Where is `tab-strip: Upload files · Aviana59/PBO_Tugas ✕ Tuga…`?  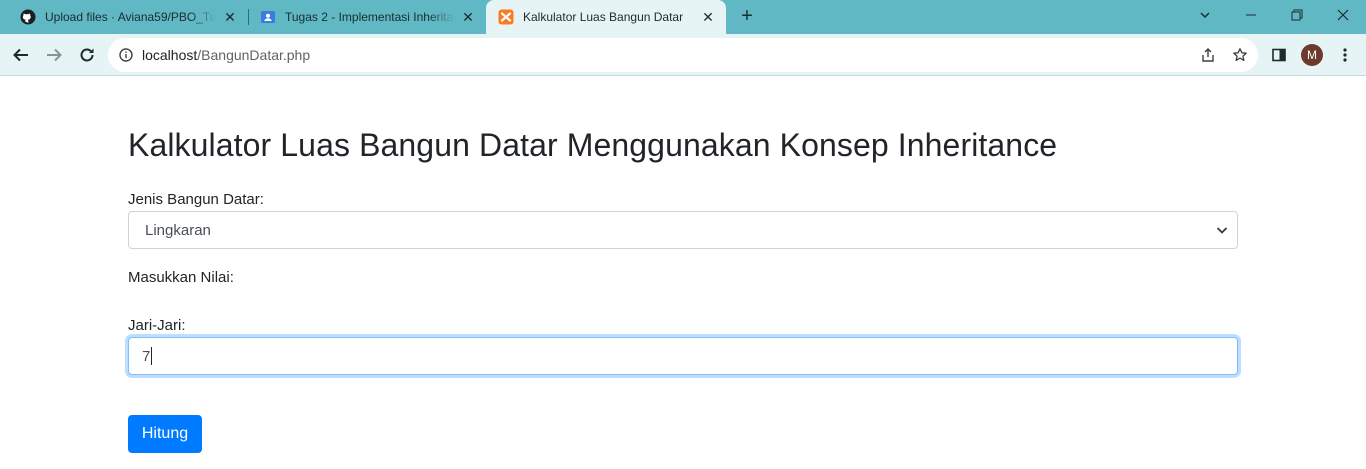 tab-strip: Upload files · Aviana59/PBO_Tugas ✕ Tuga… is located at coordinates (683, 17).